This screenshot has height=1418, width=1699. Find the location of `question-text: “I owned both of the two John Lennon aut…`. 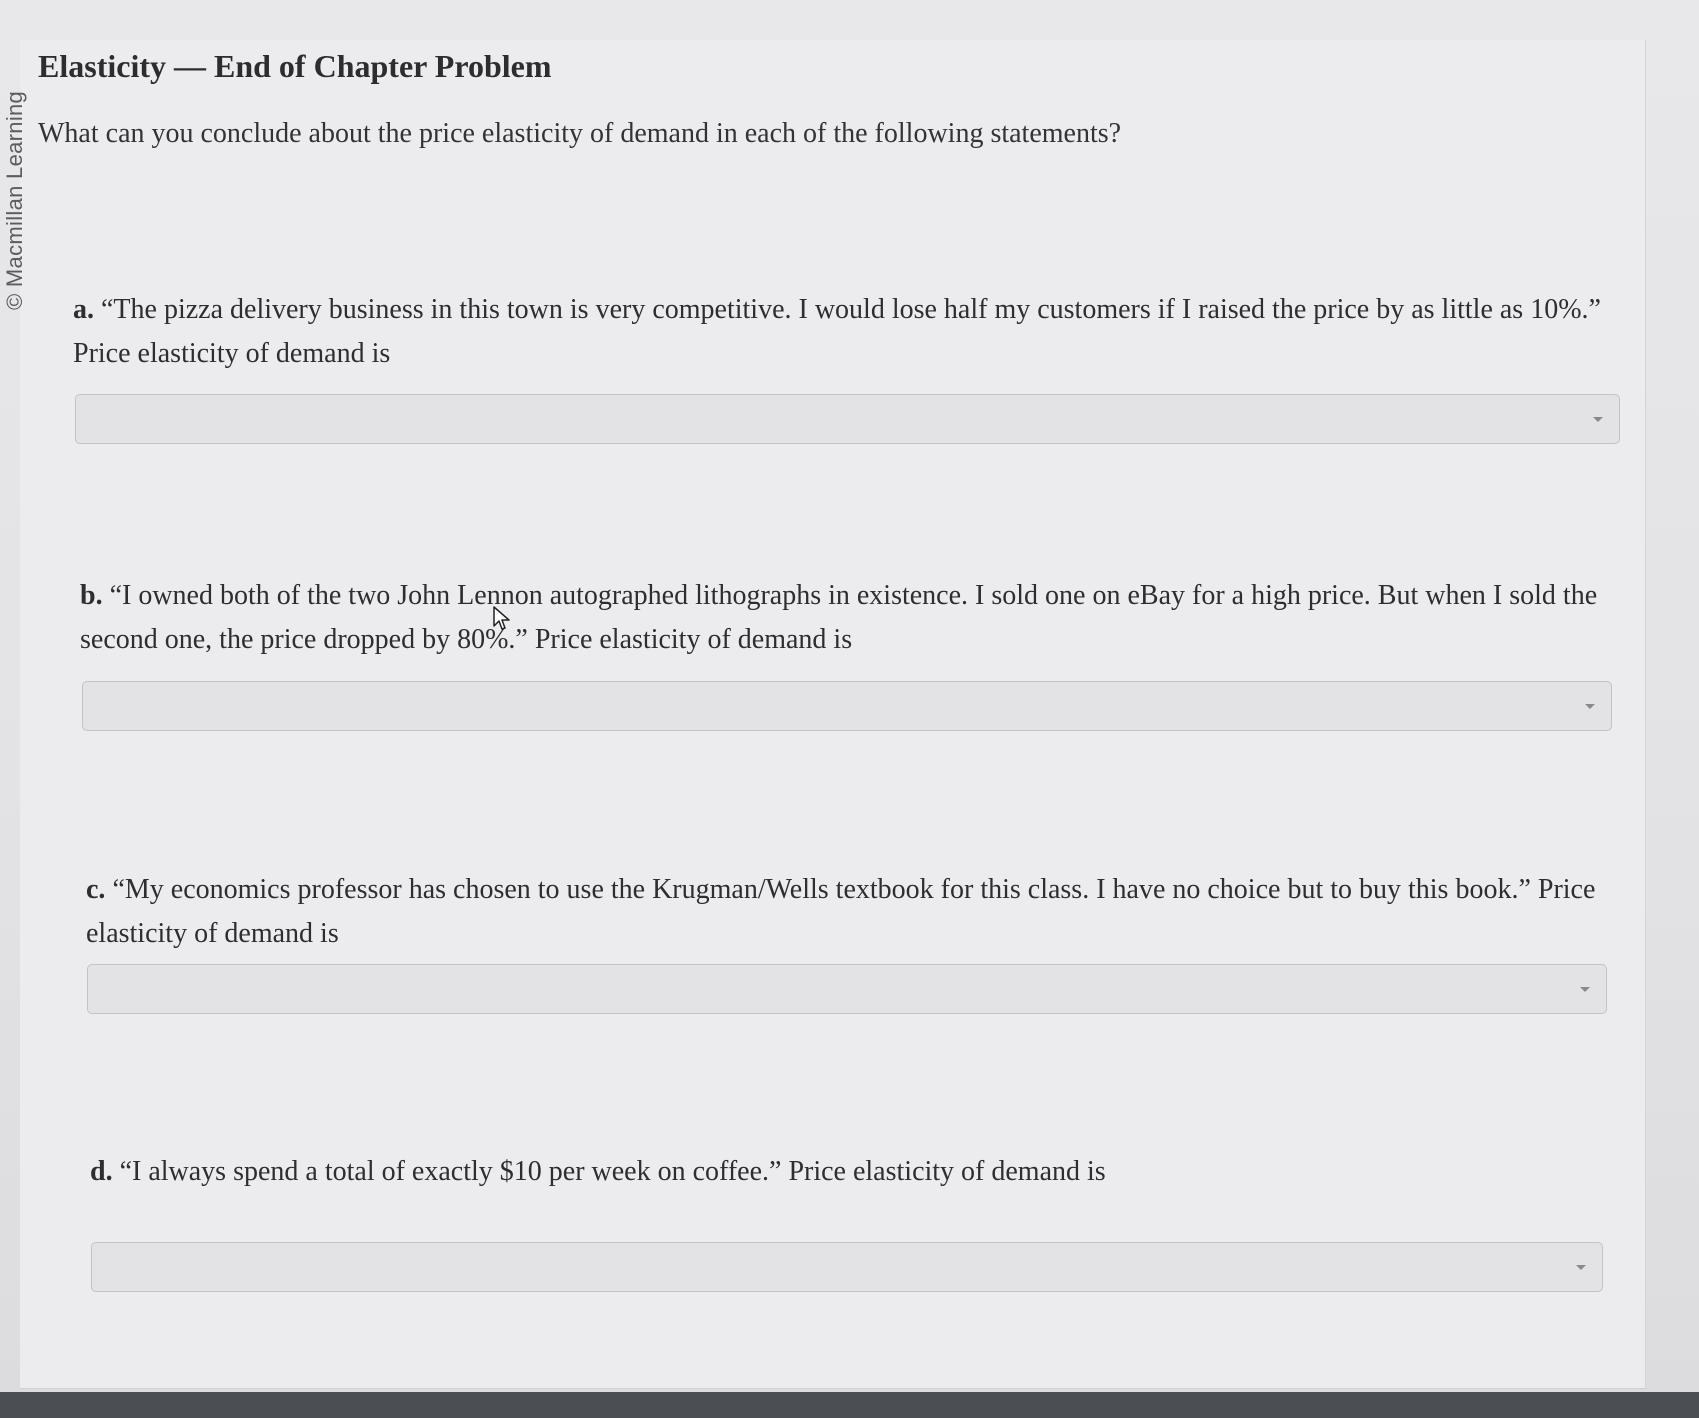

question-text: “I owned both of the two John Lennon aut… is located at coordinates (839, 617).